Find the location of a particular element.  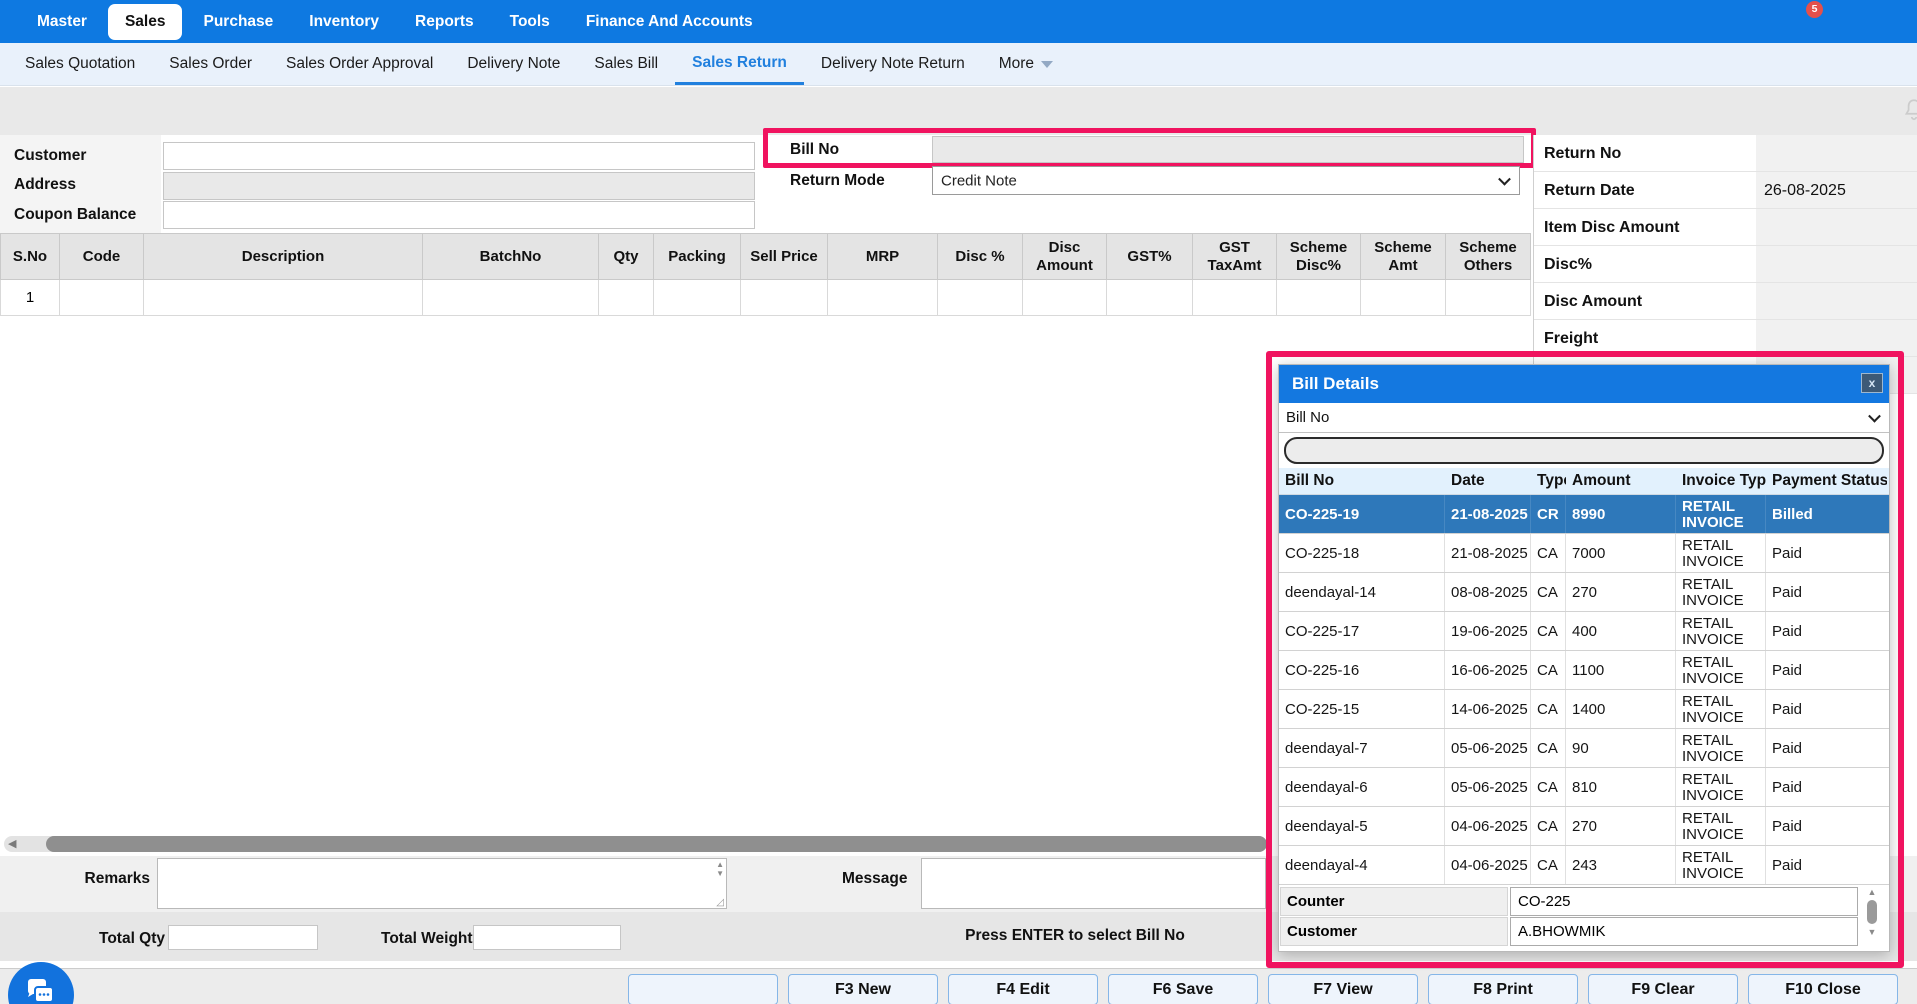

item-disc-amount-value is located at coordinates (1836, 227).